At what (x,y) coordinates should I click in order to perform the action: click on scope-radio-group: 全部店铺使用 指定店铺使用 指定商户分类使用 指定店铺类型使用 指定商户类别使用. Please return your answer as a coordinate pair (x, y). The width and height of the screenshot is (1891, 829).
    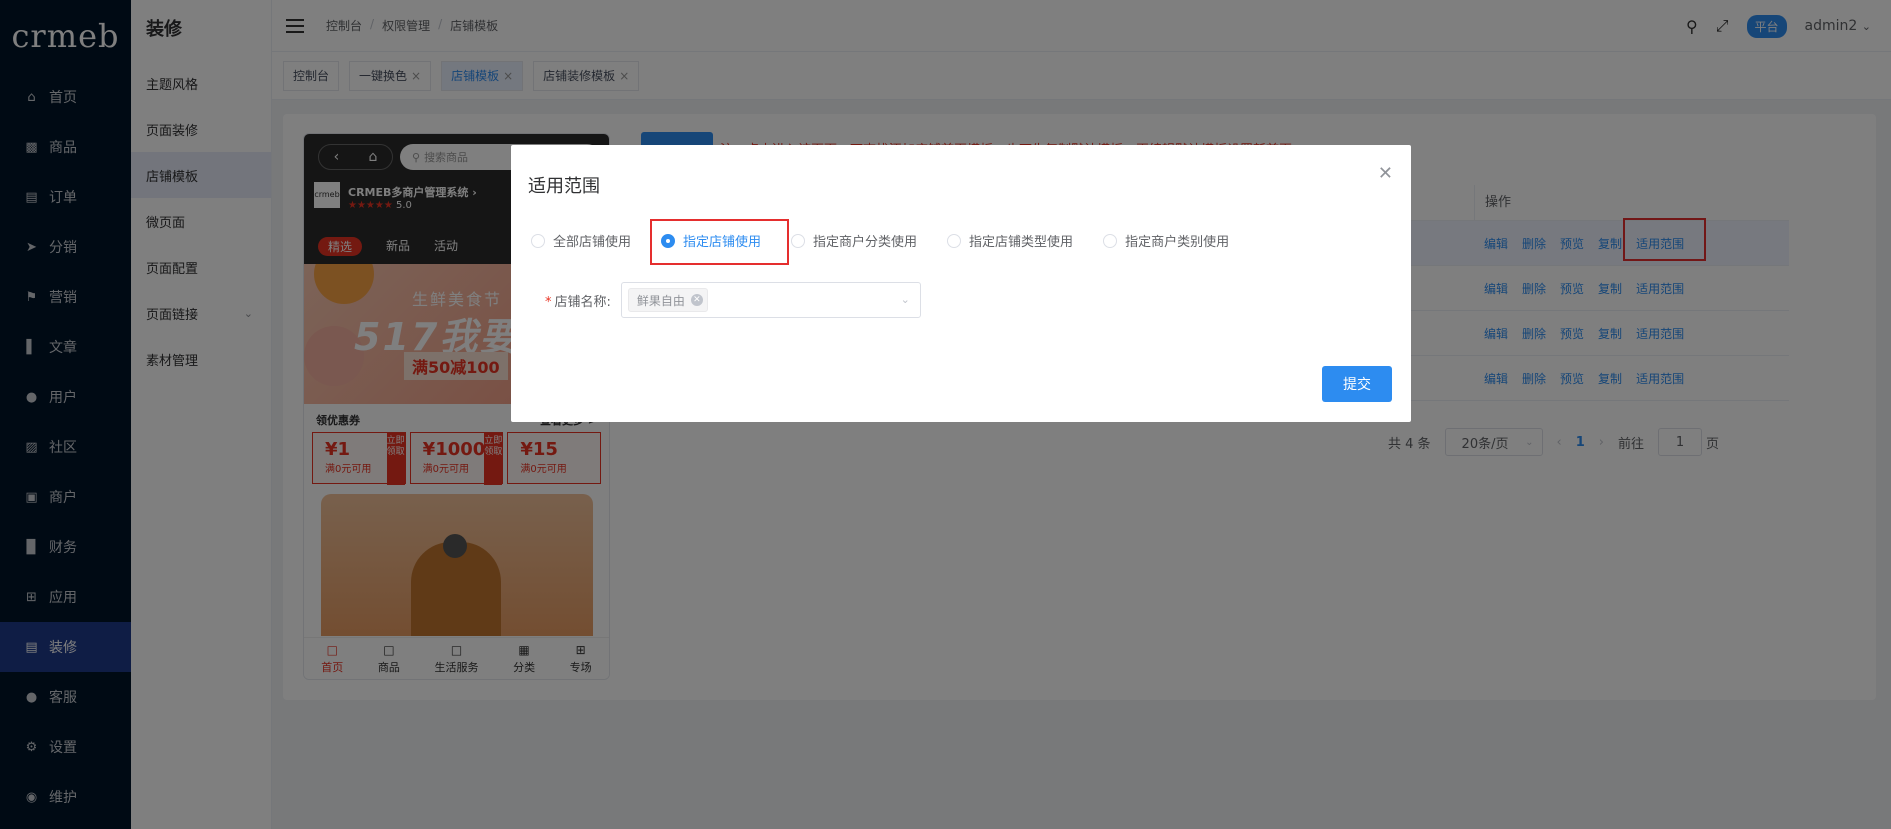
    Looking at the image, I should click on (895, 240).